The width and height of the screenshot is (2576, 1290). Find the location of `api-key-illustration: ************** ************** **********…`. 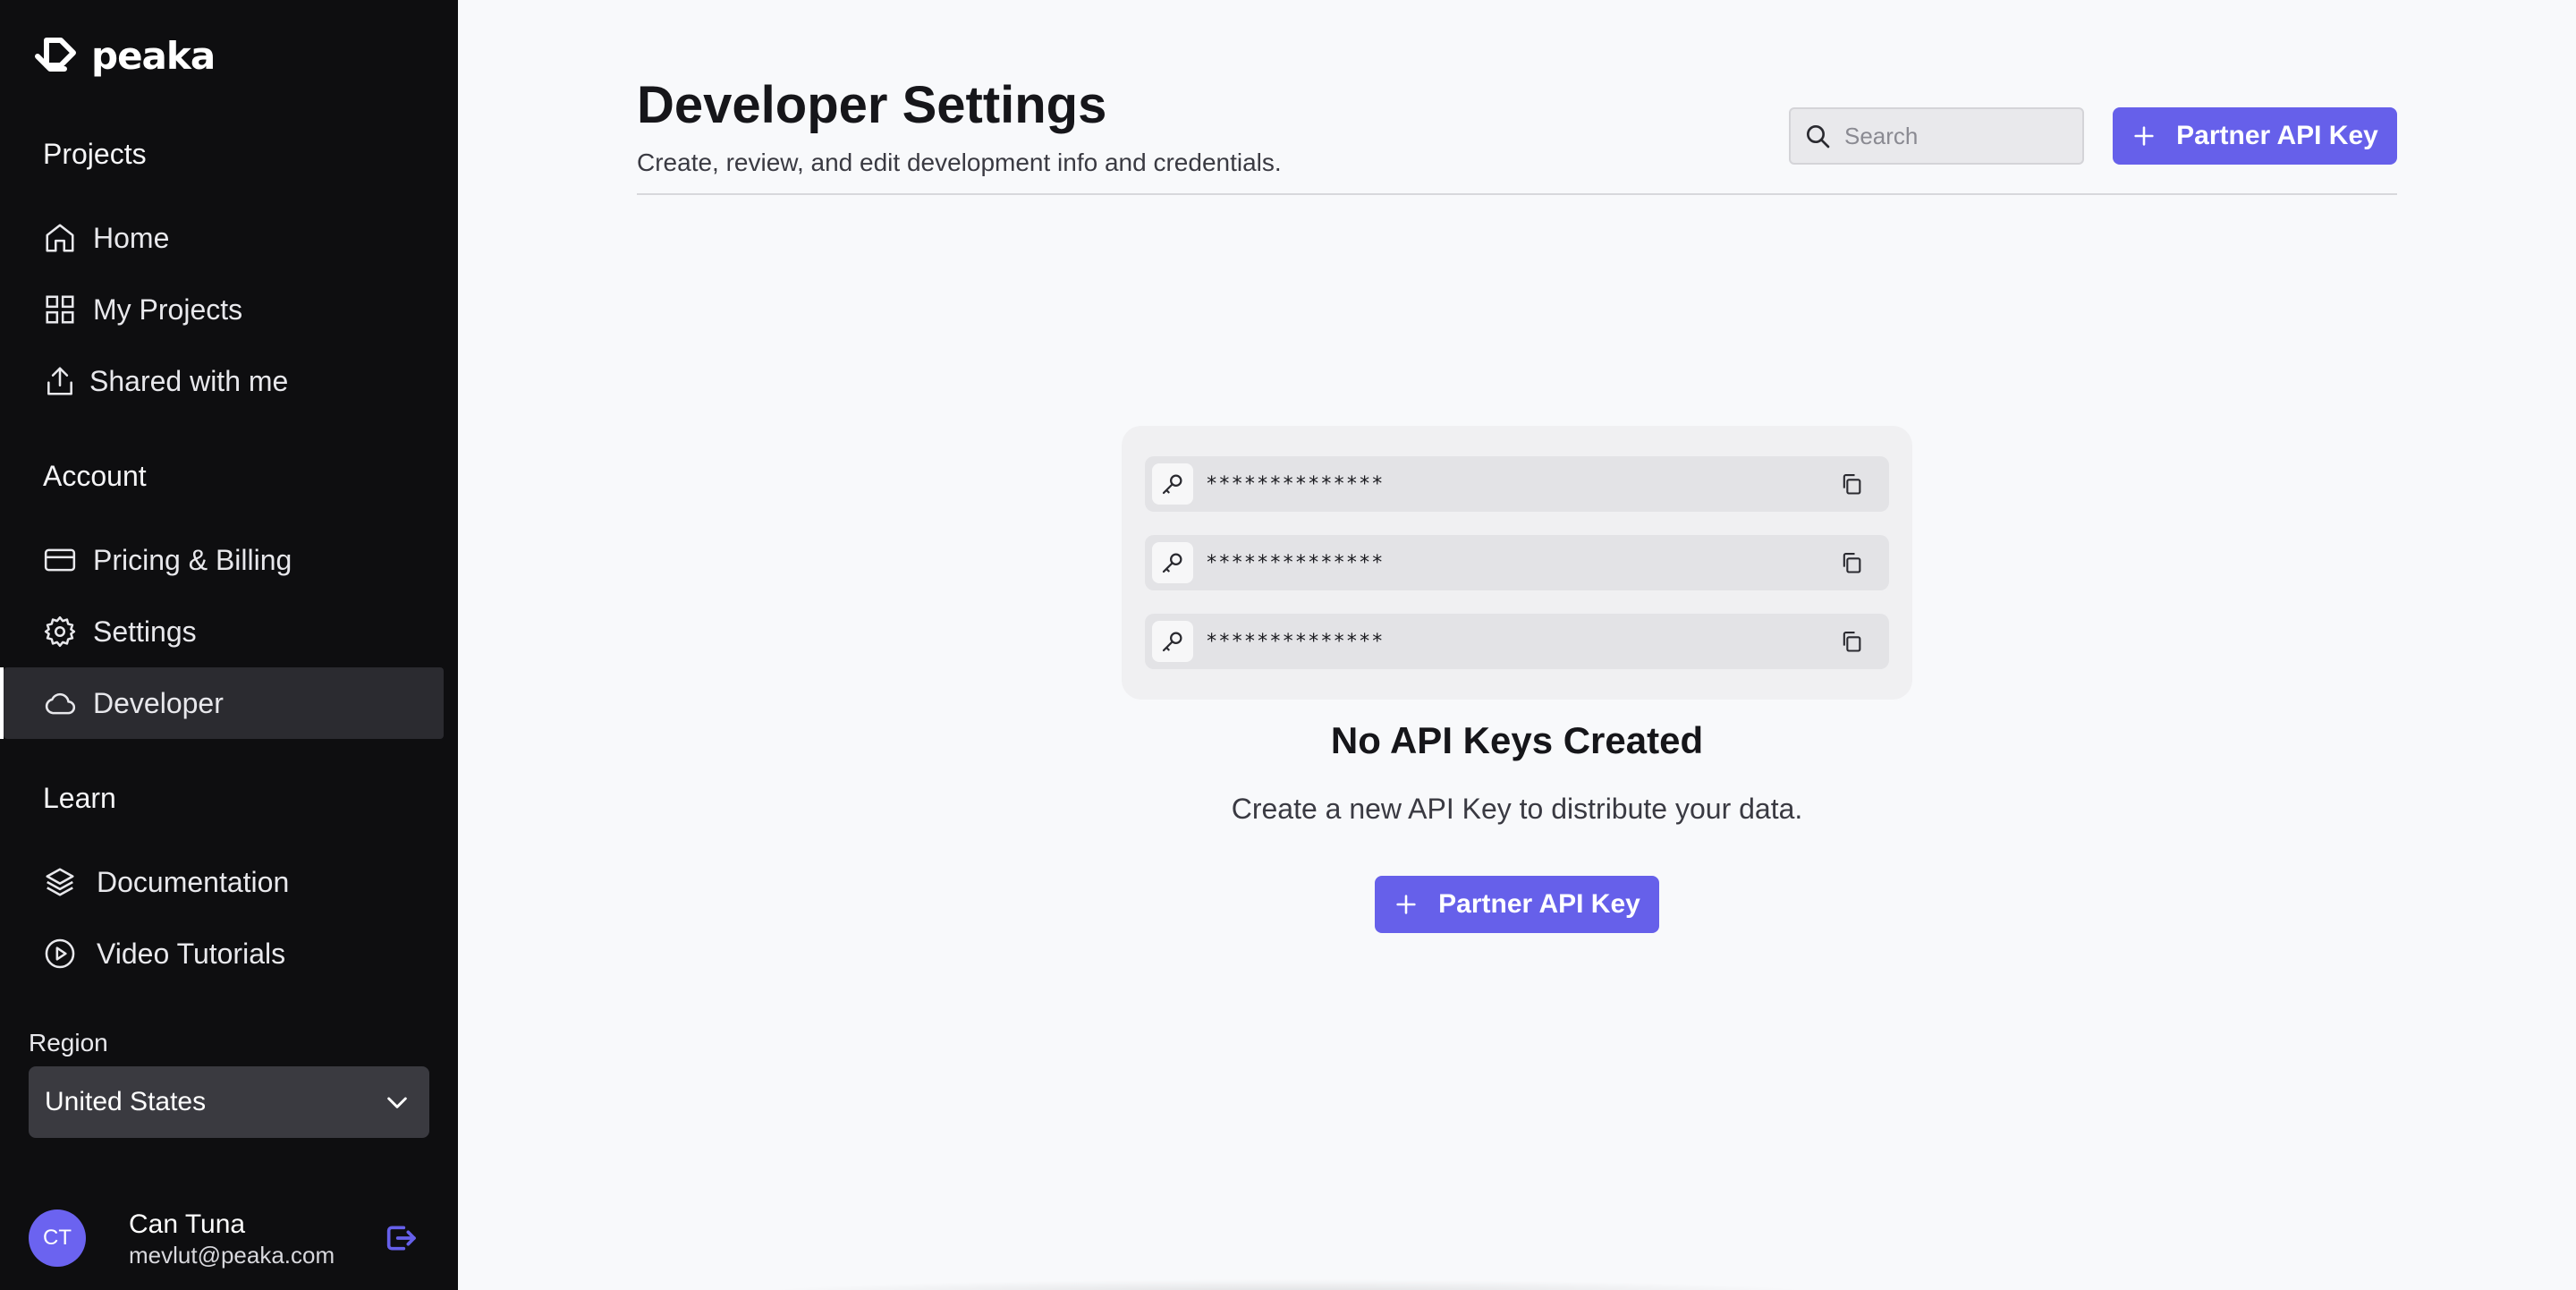

api-key-illustration: ************** ************** **********… is located at coordinates (1517, 563).